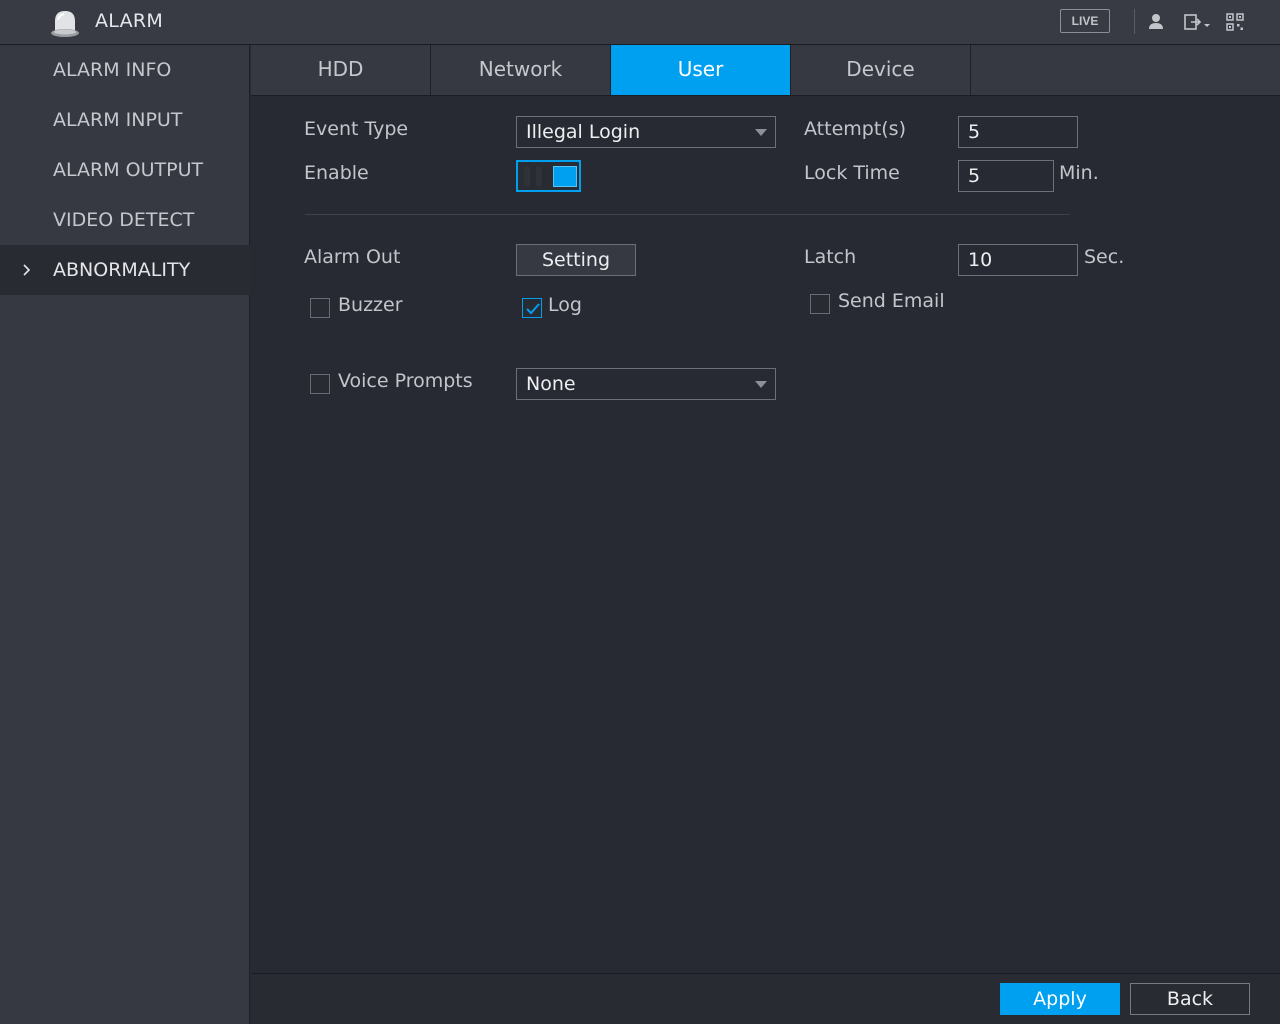  I want to click on send-email-label: Send Email, so click(891, 301).